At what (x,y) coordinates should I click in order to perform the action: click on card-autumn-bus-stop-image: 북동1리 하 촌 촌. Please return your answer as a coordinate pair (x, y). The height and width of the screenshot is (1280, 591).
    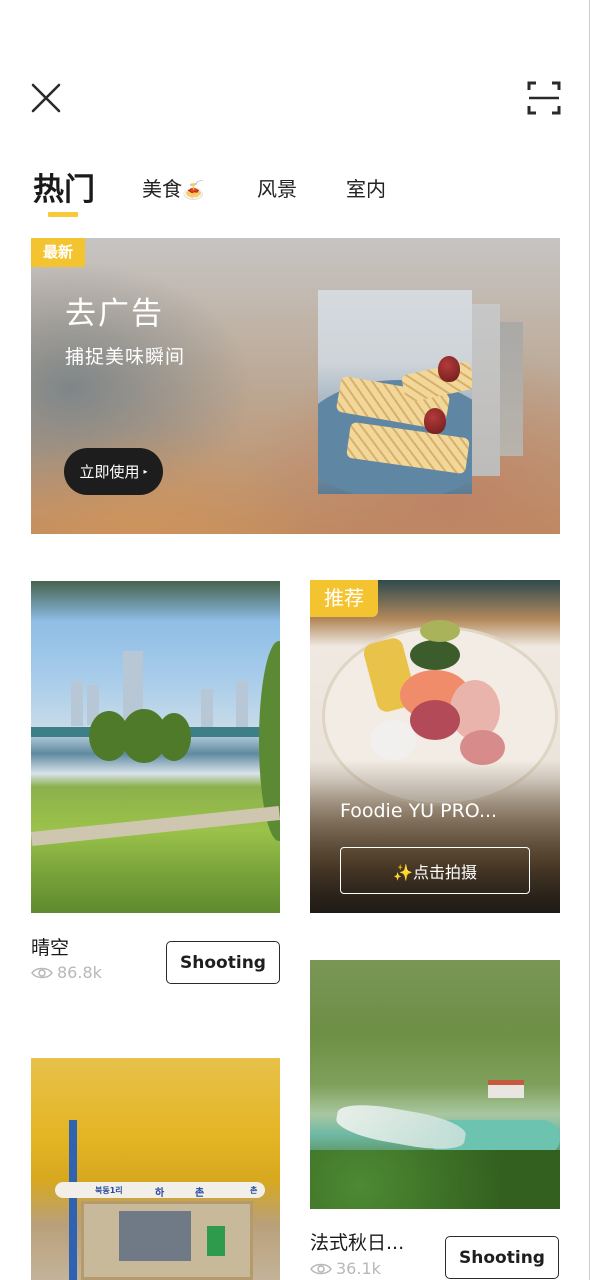
    Looking at the image, I should click on (155, 1169).